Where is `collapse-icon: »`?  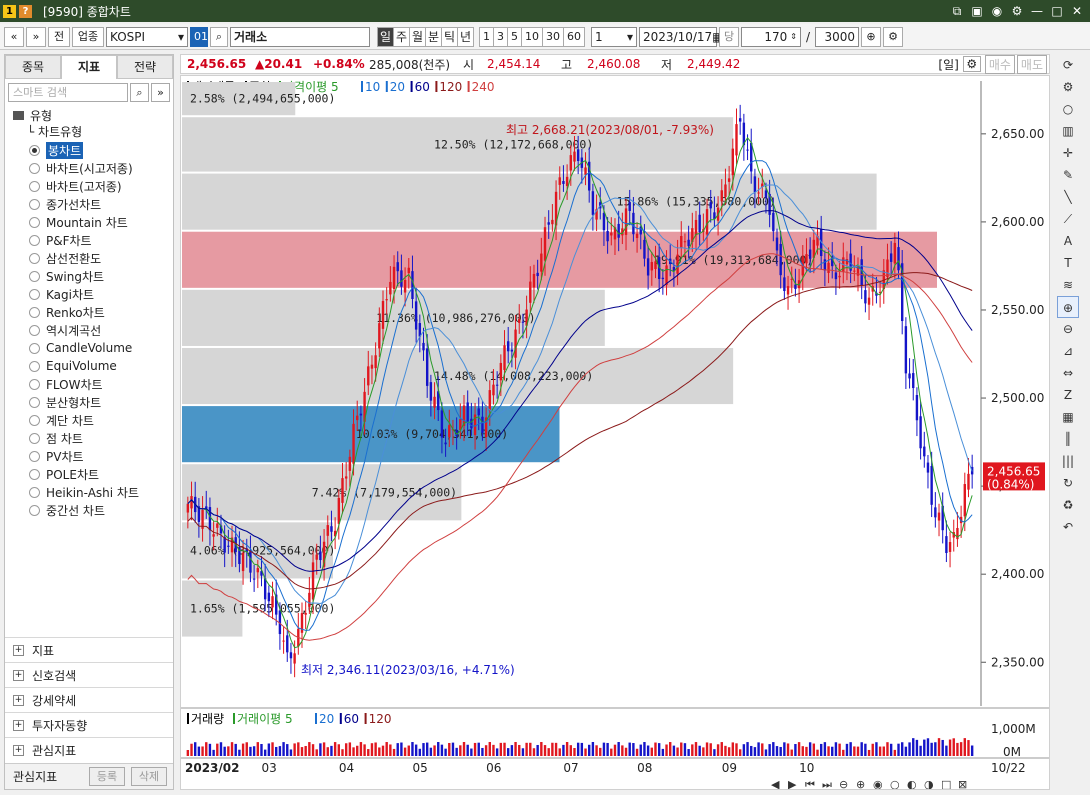
collapse-icon: » is located at coordinates (160, 92).